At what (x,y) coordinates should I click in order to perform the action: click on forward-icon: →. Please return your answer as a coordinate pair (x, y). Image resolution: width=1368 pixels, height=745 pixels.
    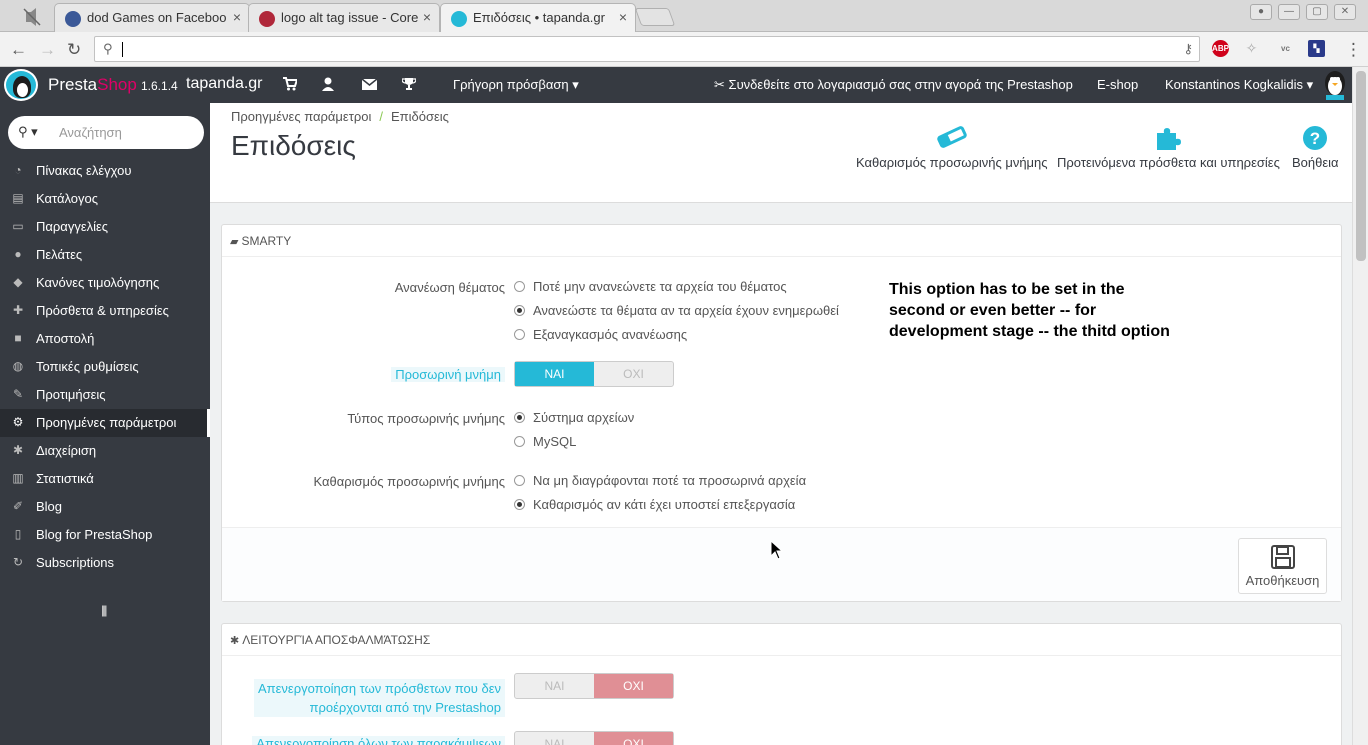
    Looking at the image, I should click on (47, 50).